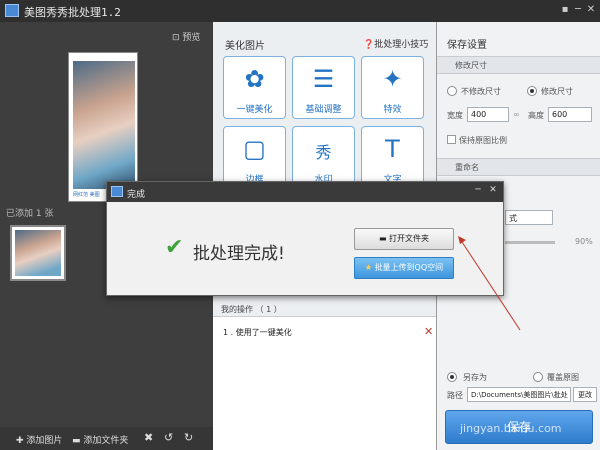 The height and width of the screenshot is (450, 600). What do you see at coordinates (530, 242) in the screenshot?
I see `quality-slider` at bounding box center [530, 242].